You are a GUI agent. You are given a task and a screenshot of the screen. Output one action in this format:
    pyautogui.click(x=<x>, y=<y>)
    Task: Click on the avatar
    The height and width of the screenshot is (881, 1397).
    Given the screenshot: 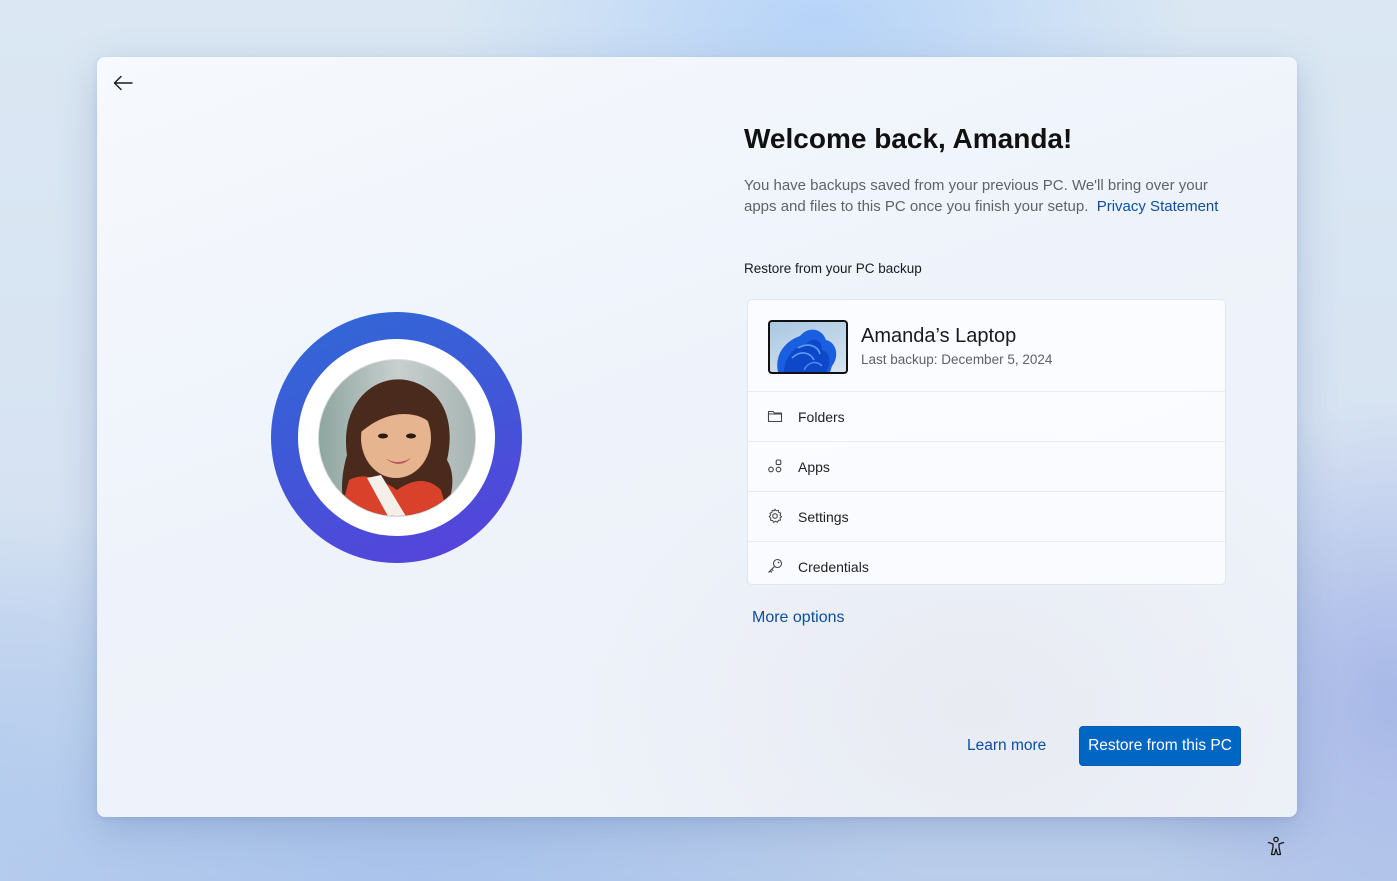 What is the action you would take?
    pyautogui.click(x=396, y=437)
    